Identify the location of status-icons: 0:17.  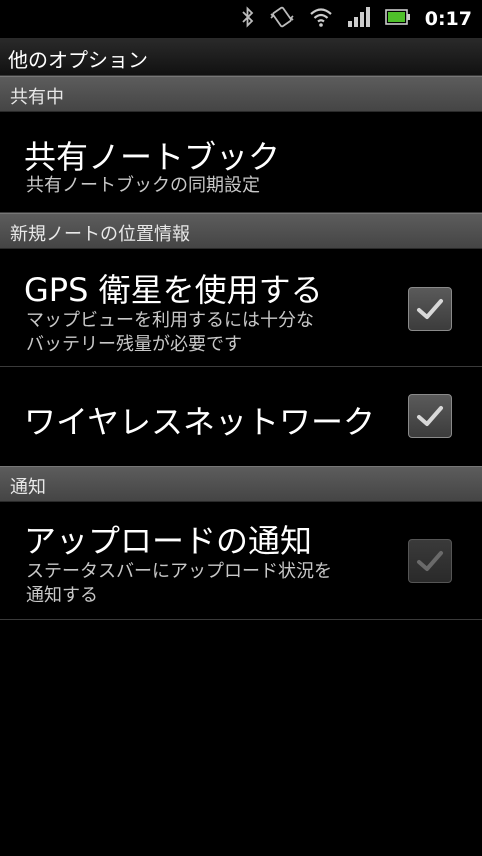
(356, 19).